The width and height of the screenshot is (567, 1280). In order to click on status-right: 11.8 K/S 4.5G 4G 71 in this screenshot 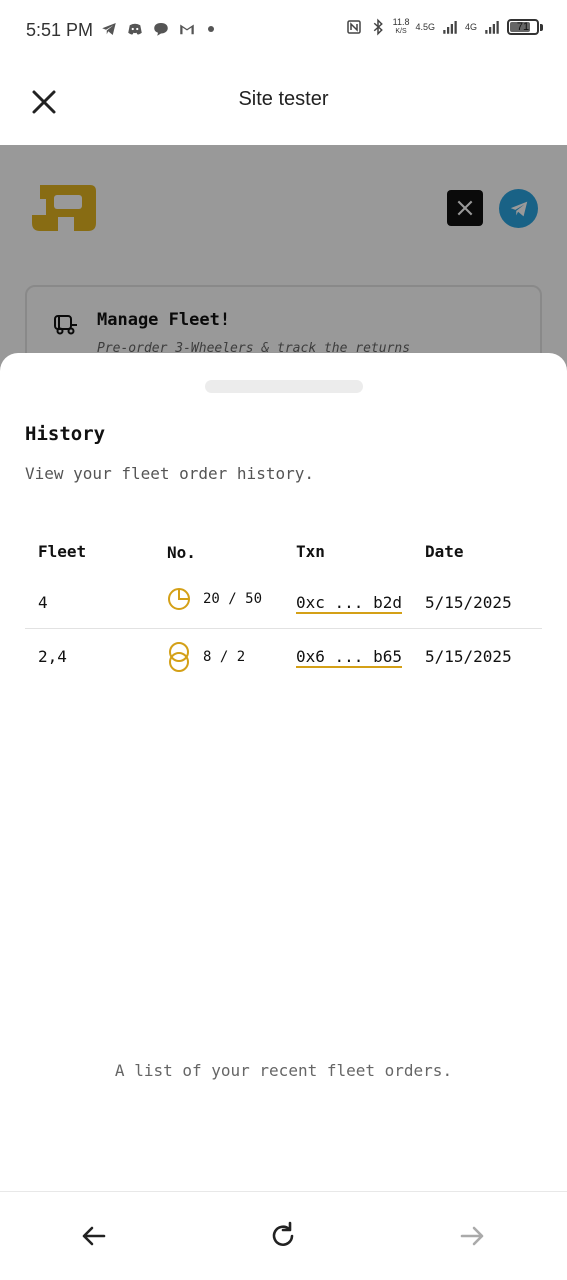, I will do `click(444, 27)`.